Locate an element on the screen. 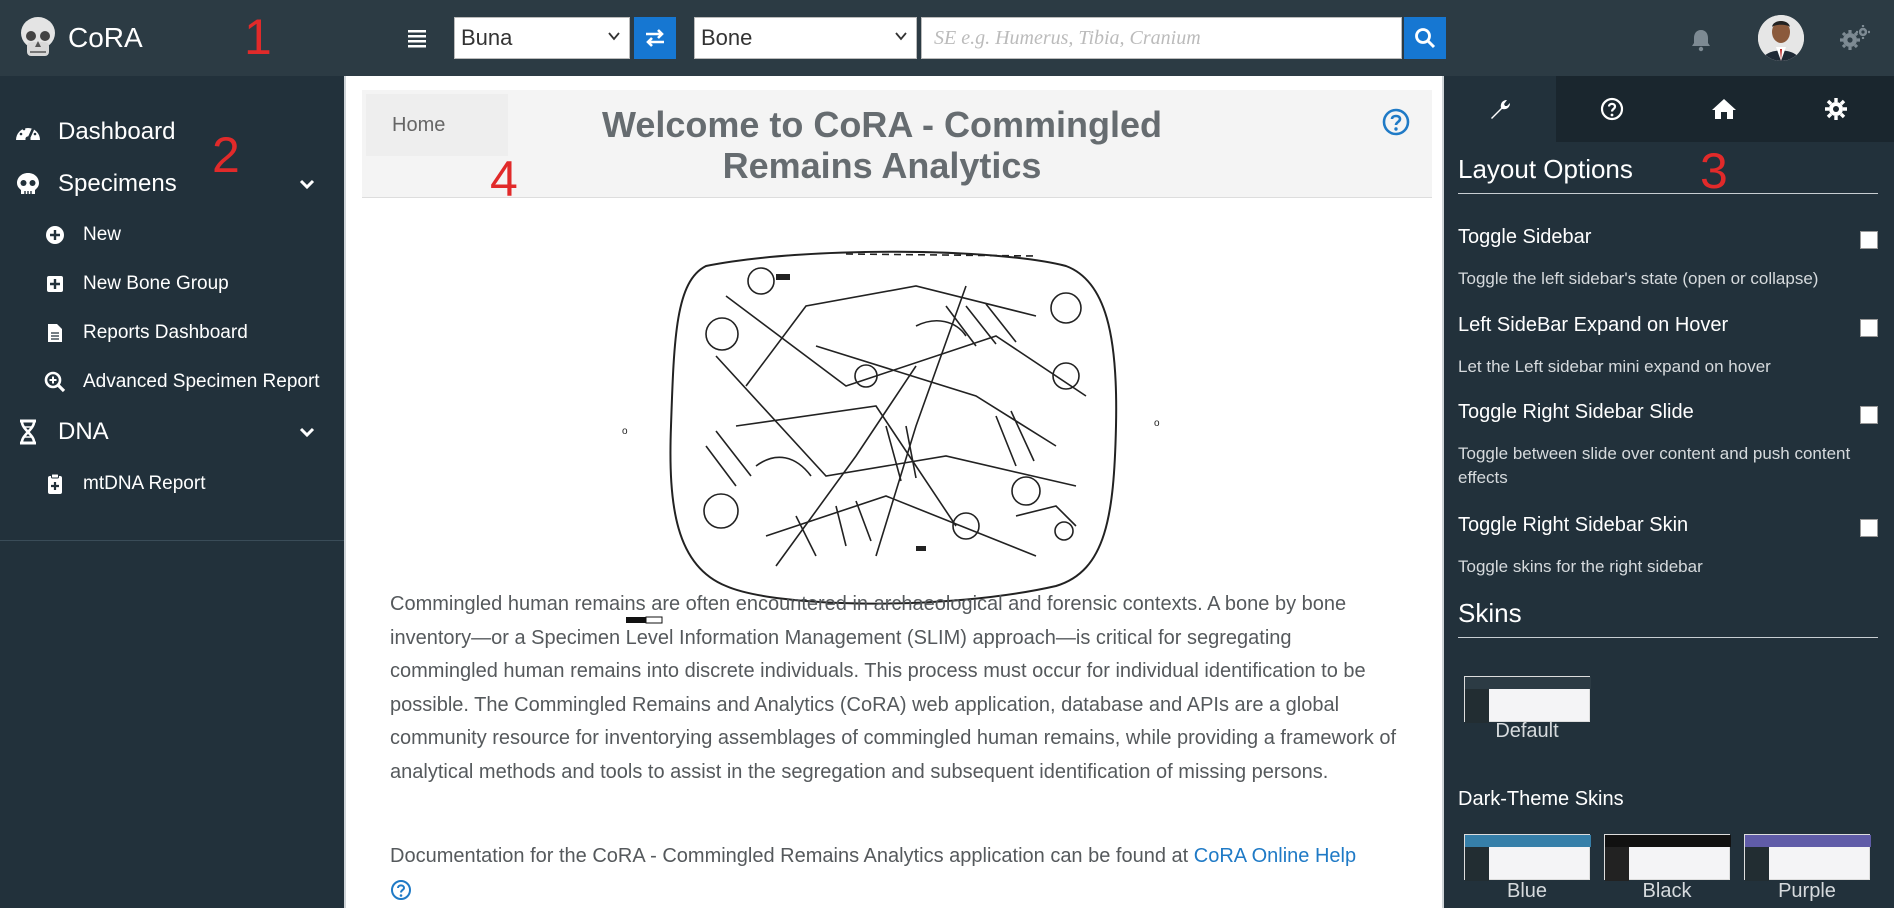 This screenshot has width=1894, height=908. clipboard-plus-icon is located at coordinates (55, 484).